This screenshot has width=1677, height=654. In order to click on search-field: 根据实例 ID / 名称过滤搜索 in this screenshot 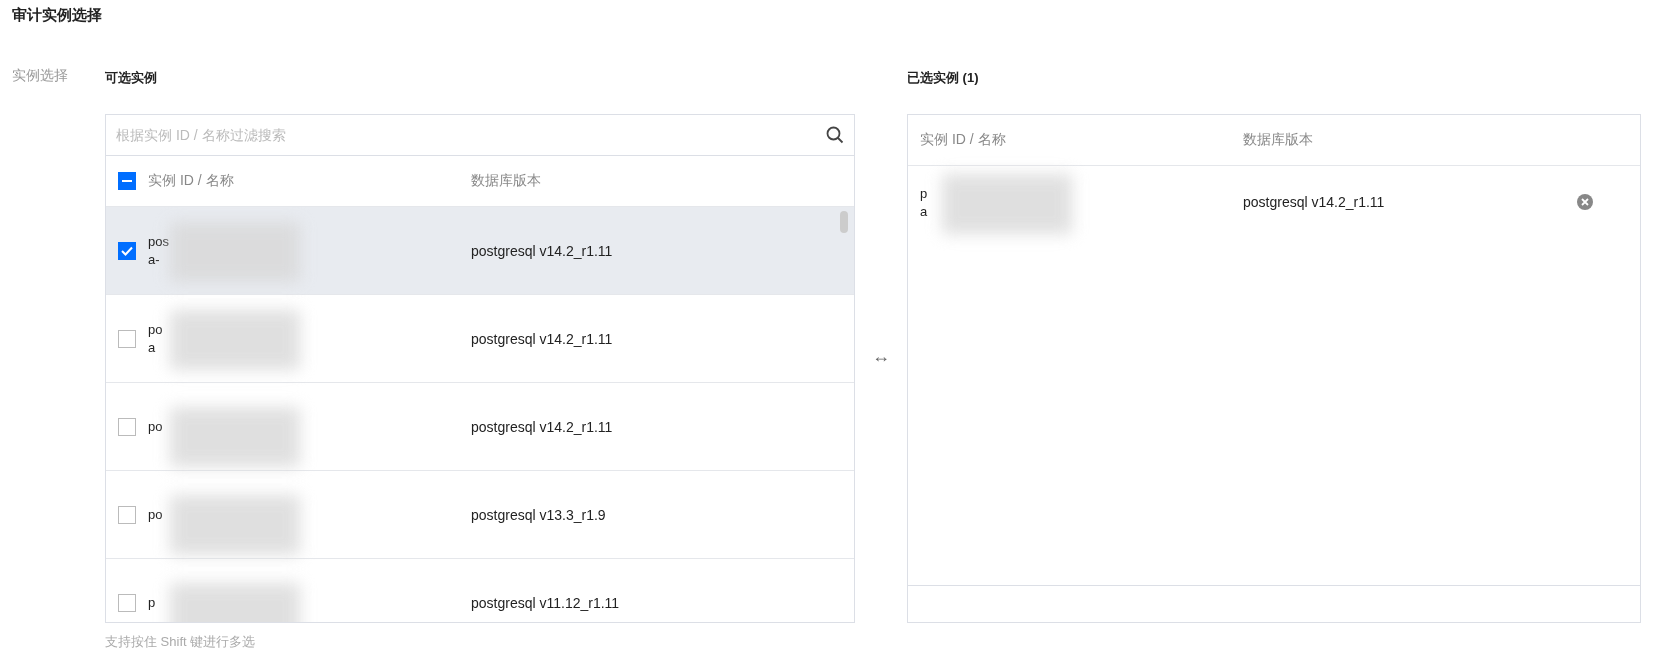, I will do `click(471, 135)`.